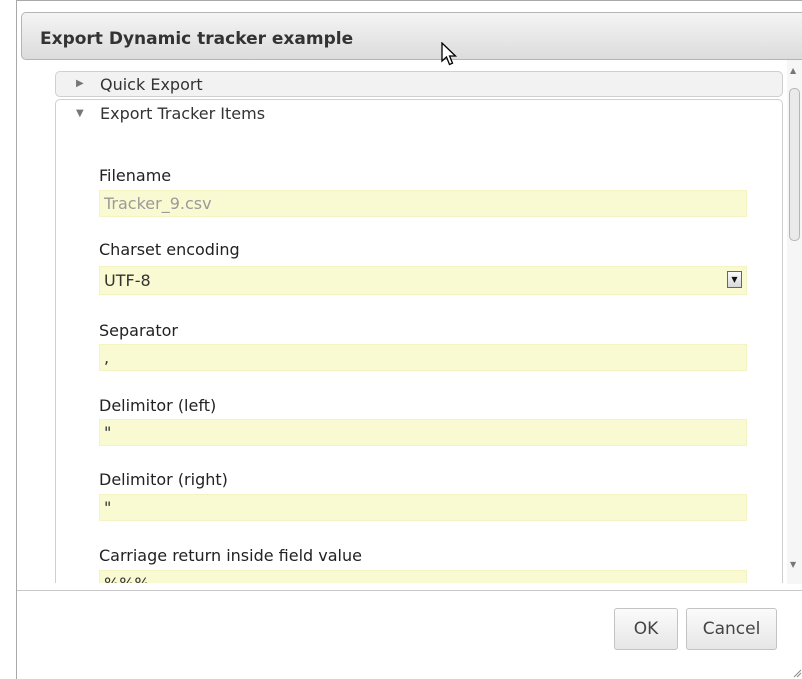 The width and height of the screenshot is (802, 679). Describe the element at coordinates (423, 203) in the screenshot. I see `filename-field: Tracker_9.csv` at that location.